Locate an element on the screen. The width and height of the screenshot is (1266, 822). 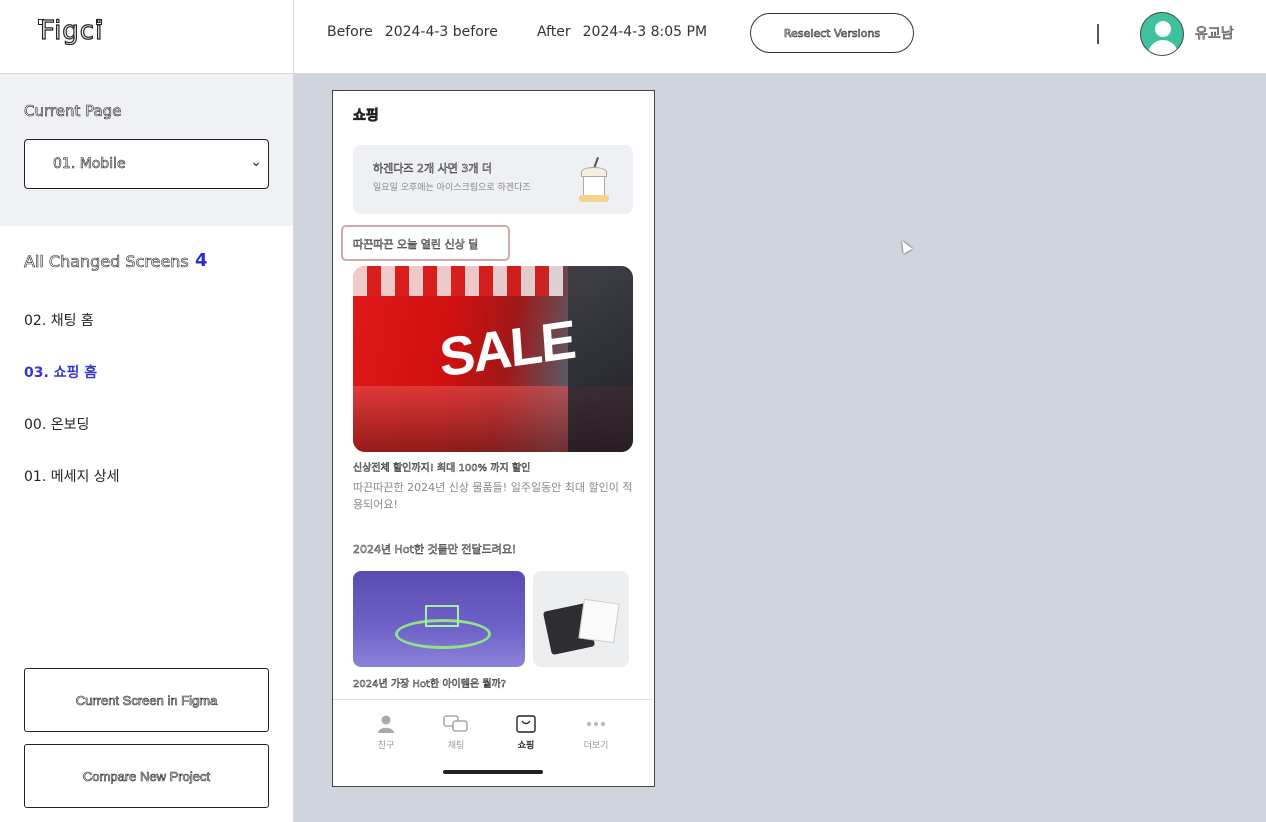
current-screen-in-figma-button: Current Screen in Figma is located at coordinates (146, 700).